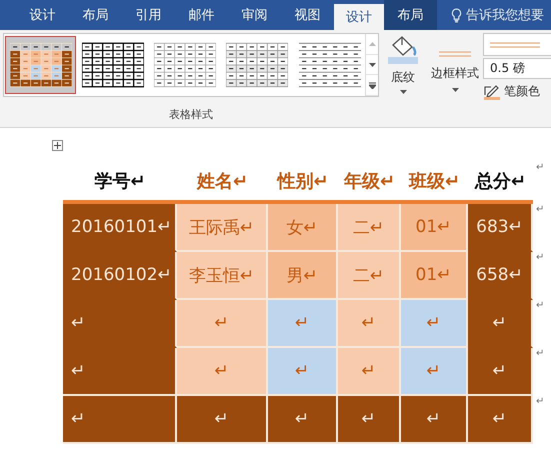 Image resolution: width=551 pixels, height=467 pixels. I want to click on lightbulb-icon, so click(456, 15).